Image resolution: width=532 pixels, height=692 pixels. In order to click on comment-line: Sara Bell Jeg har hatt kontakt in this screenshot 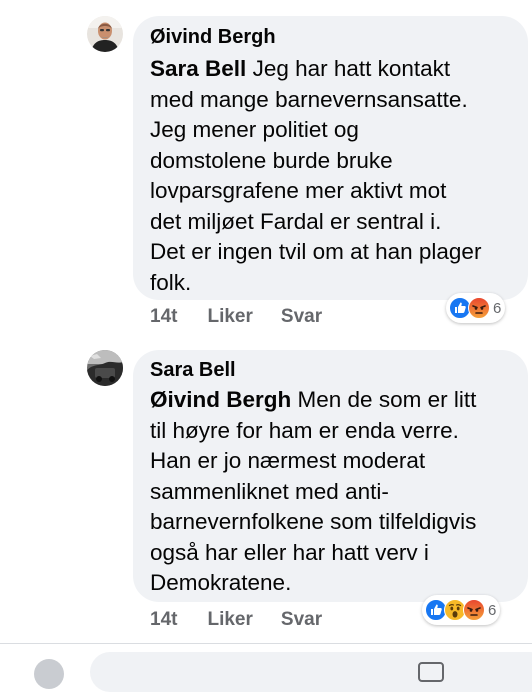, I will do `click(300, 68)`.